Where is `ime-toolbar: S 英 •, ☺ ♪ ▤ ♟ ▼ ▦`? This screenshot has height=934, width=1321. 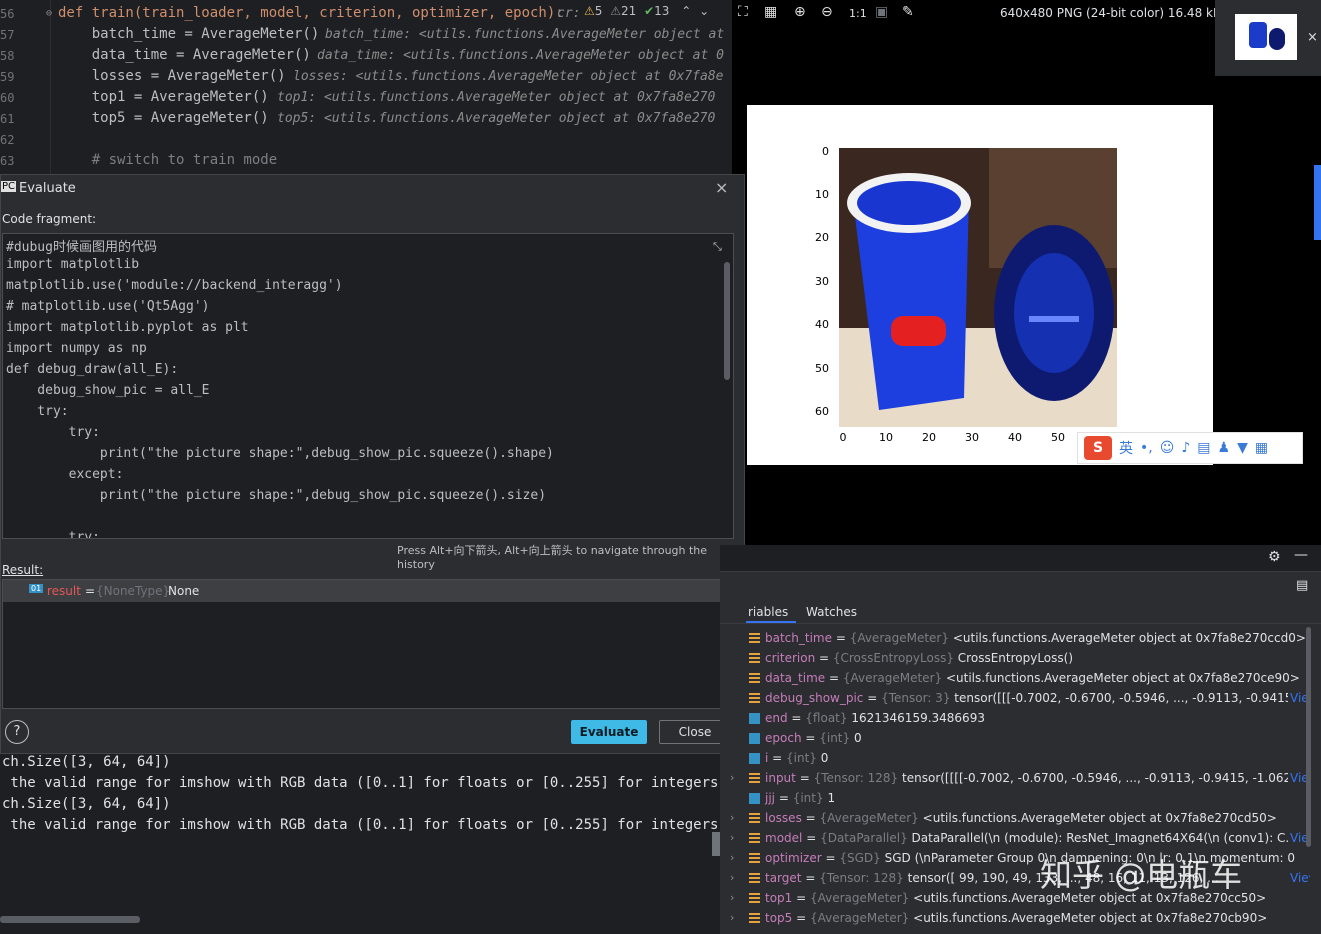 ime-toolbar: S 英 •, ☺ ♪ ▤ ♟ ▼ ▦ is located at coordinates (1190, 448).